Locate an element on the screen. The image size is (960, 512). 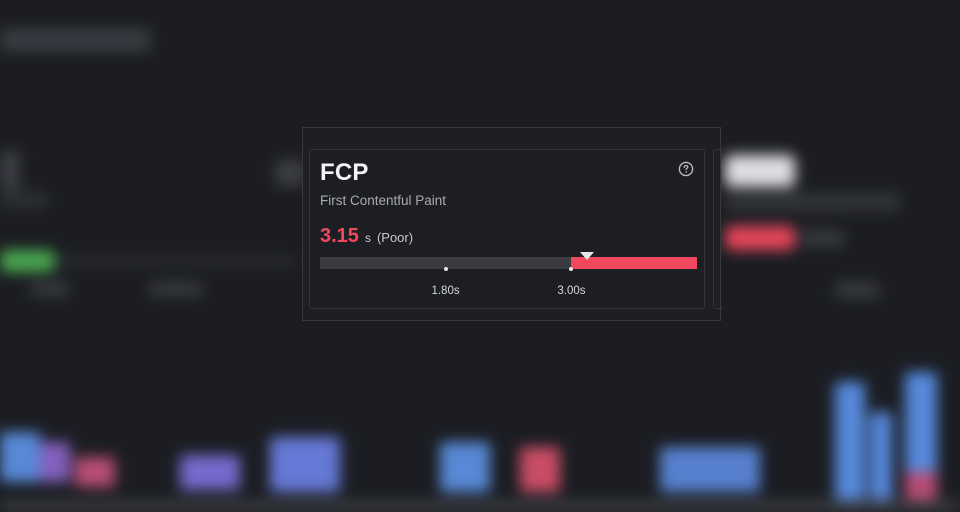
metric-value-row: 3.15 s (Poor) is located at coordinates (366, 236).